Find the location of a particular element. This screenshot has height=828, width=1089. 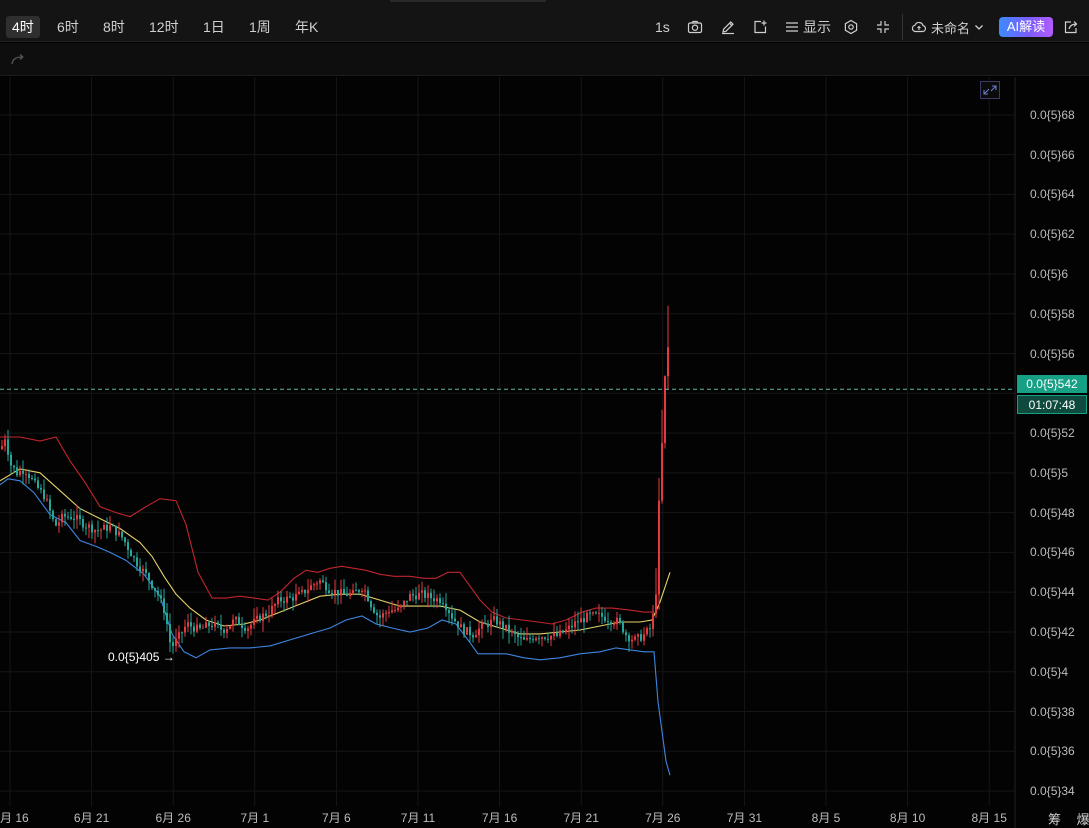

layout-name: 未命名 is located at coordinates (951, 28).